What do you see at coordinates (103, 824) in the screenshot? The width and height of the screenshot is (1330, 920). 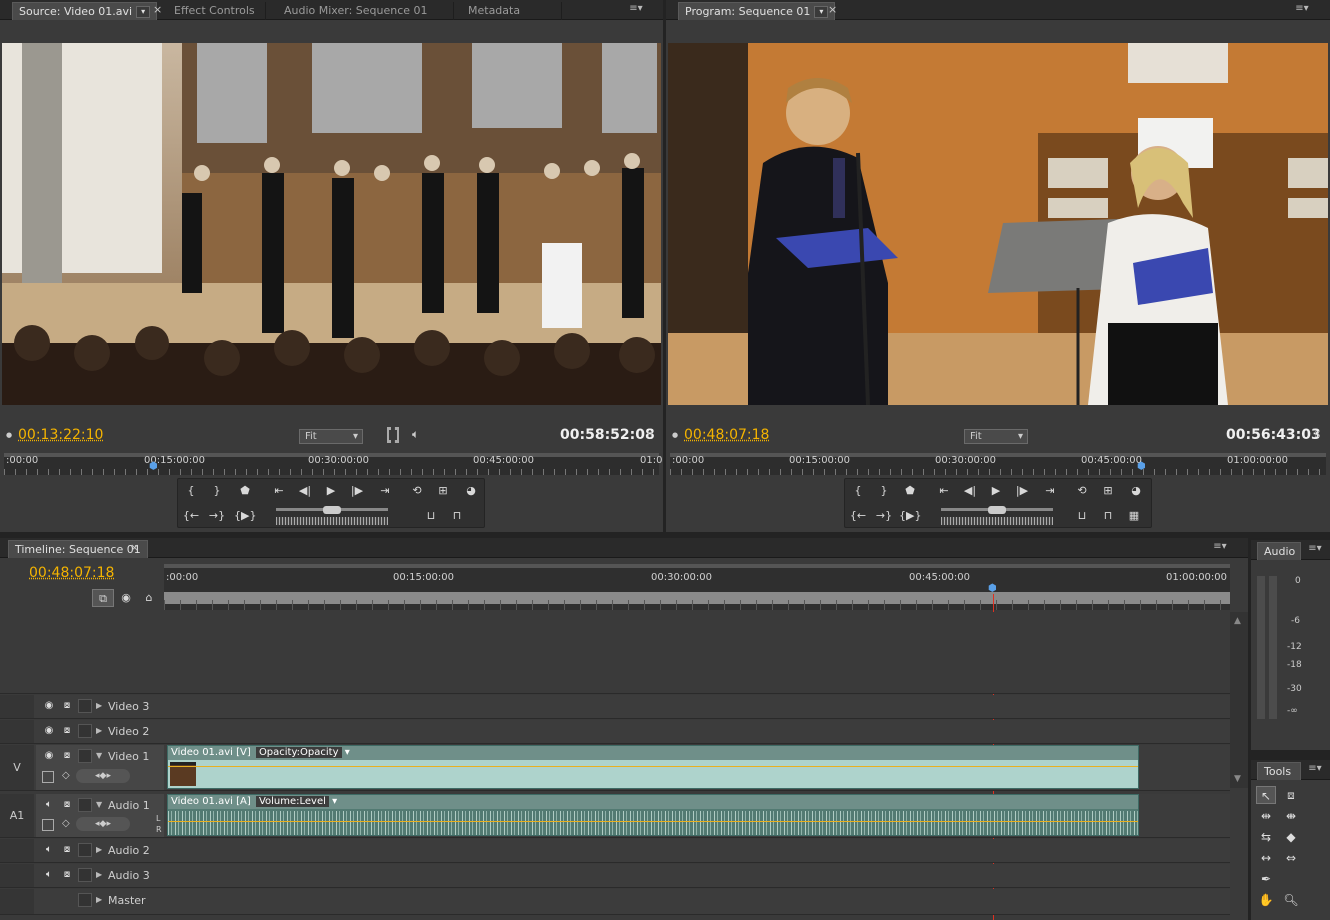 I see `keyframe-nav: ◂◆▸` at bounding box center [103, 824].